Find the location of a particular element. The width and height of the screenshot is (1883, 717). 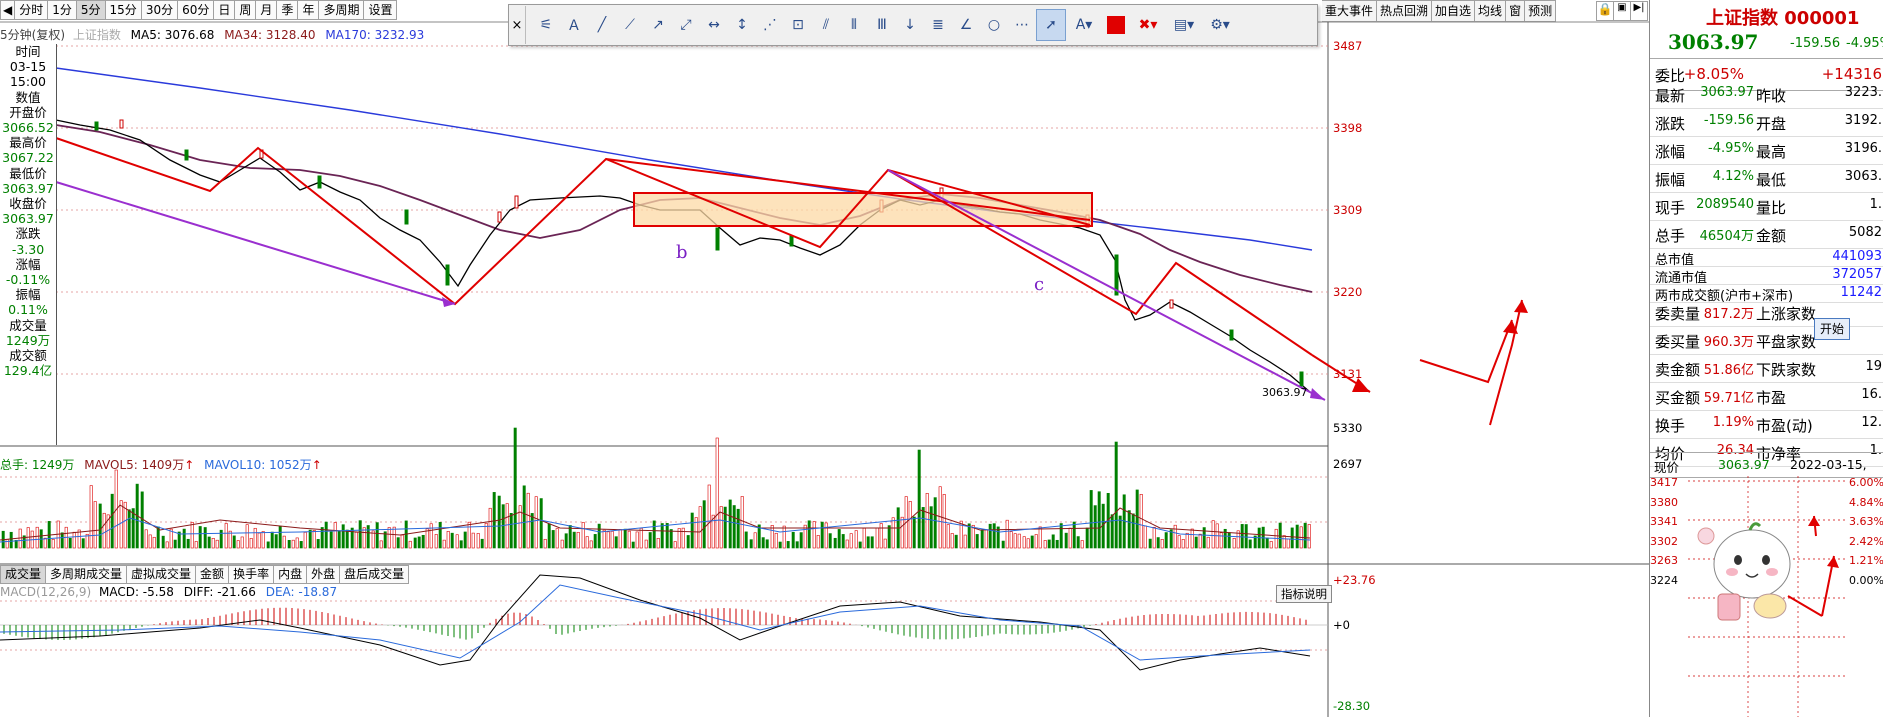

tool-arrow-icon: ⤢ is located at coordinates (686, 25).